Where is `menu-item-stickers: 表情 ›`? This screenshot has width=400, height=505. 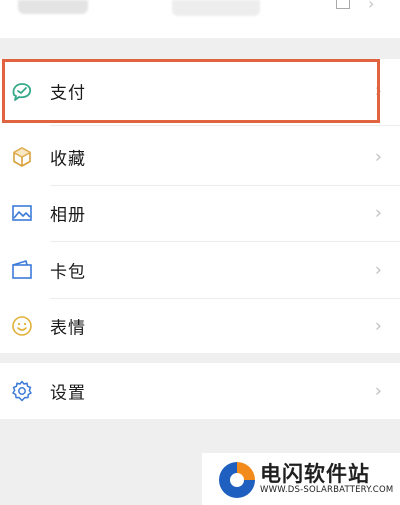
menu-item-stickers: 表情 › is located at coordinates (200, 326).